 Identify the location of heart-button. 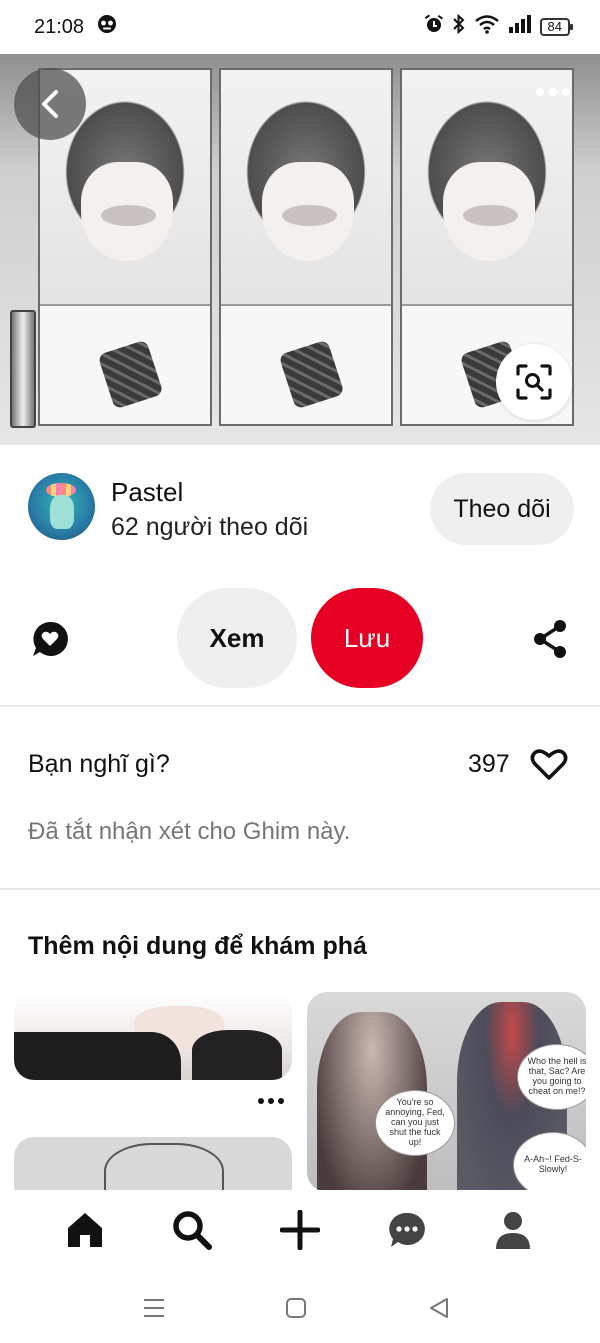
(549, 764).